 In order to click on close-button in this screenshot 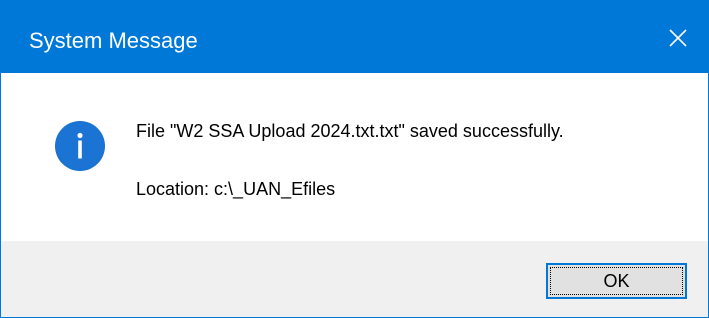, I will do `click(678, 37)`.